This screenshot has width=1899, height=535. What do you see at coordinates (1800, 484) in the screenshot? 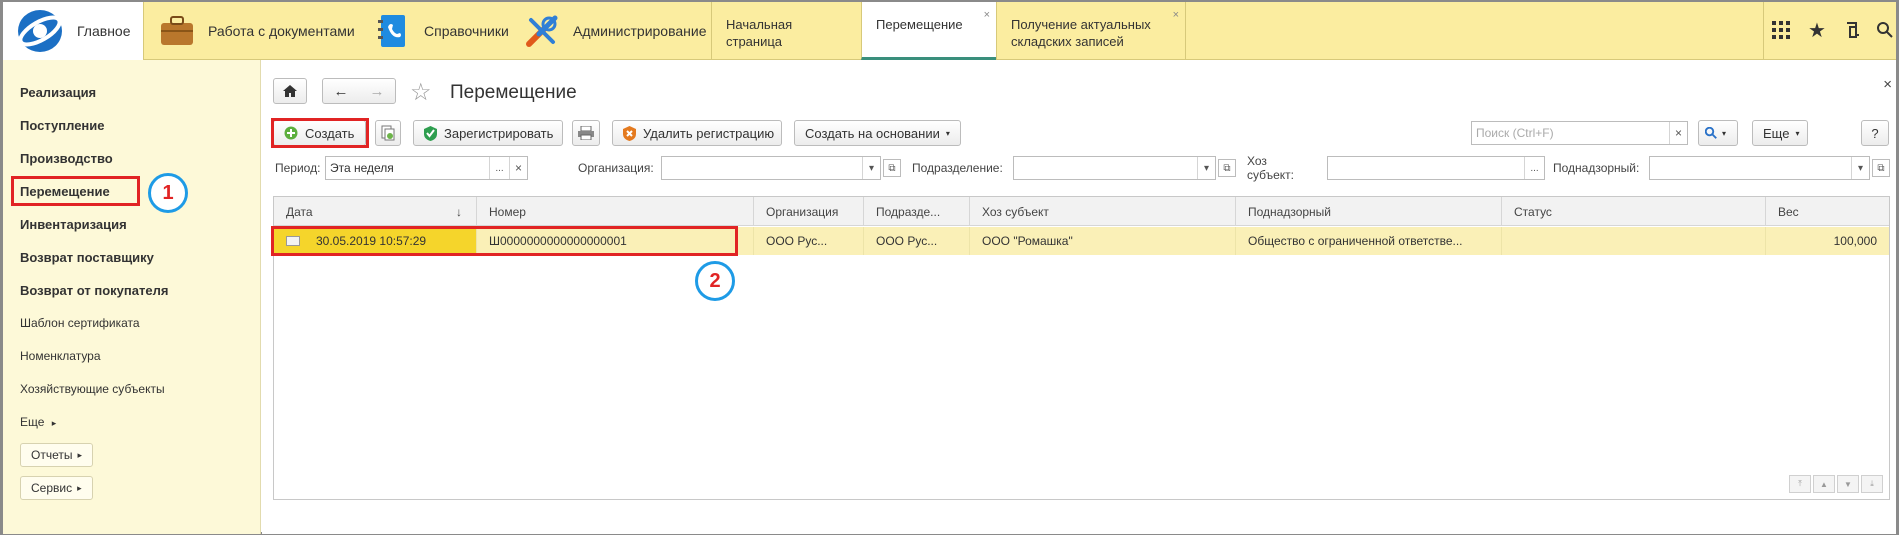
I see `scroll-top-icon: ⤒` at bounding box center [1800, 484].